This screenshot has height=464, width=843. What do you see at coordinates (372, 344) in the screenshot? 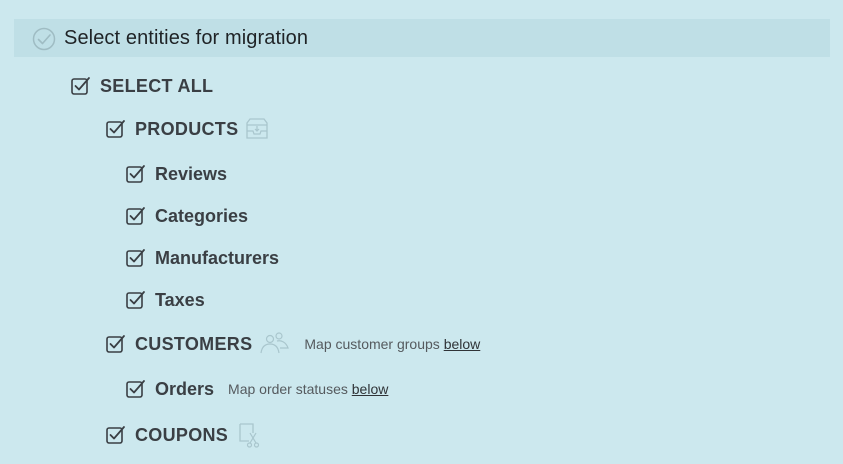
I see `customers-hint-text: Map customer groups` at bounding box center [372, 344].